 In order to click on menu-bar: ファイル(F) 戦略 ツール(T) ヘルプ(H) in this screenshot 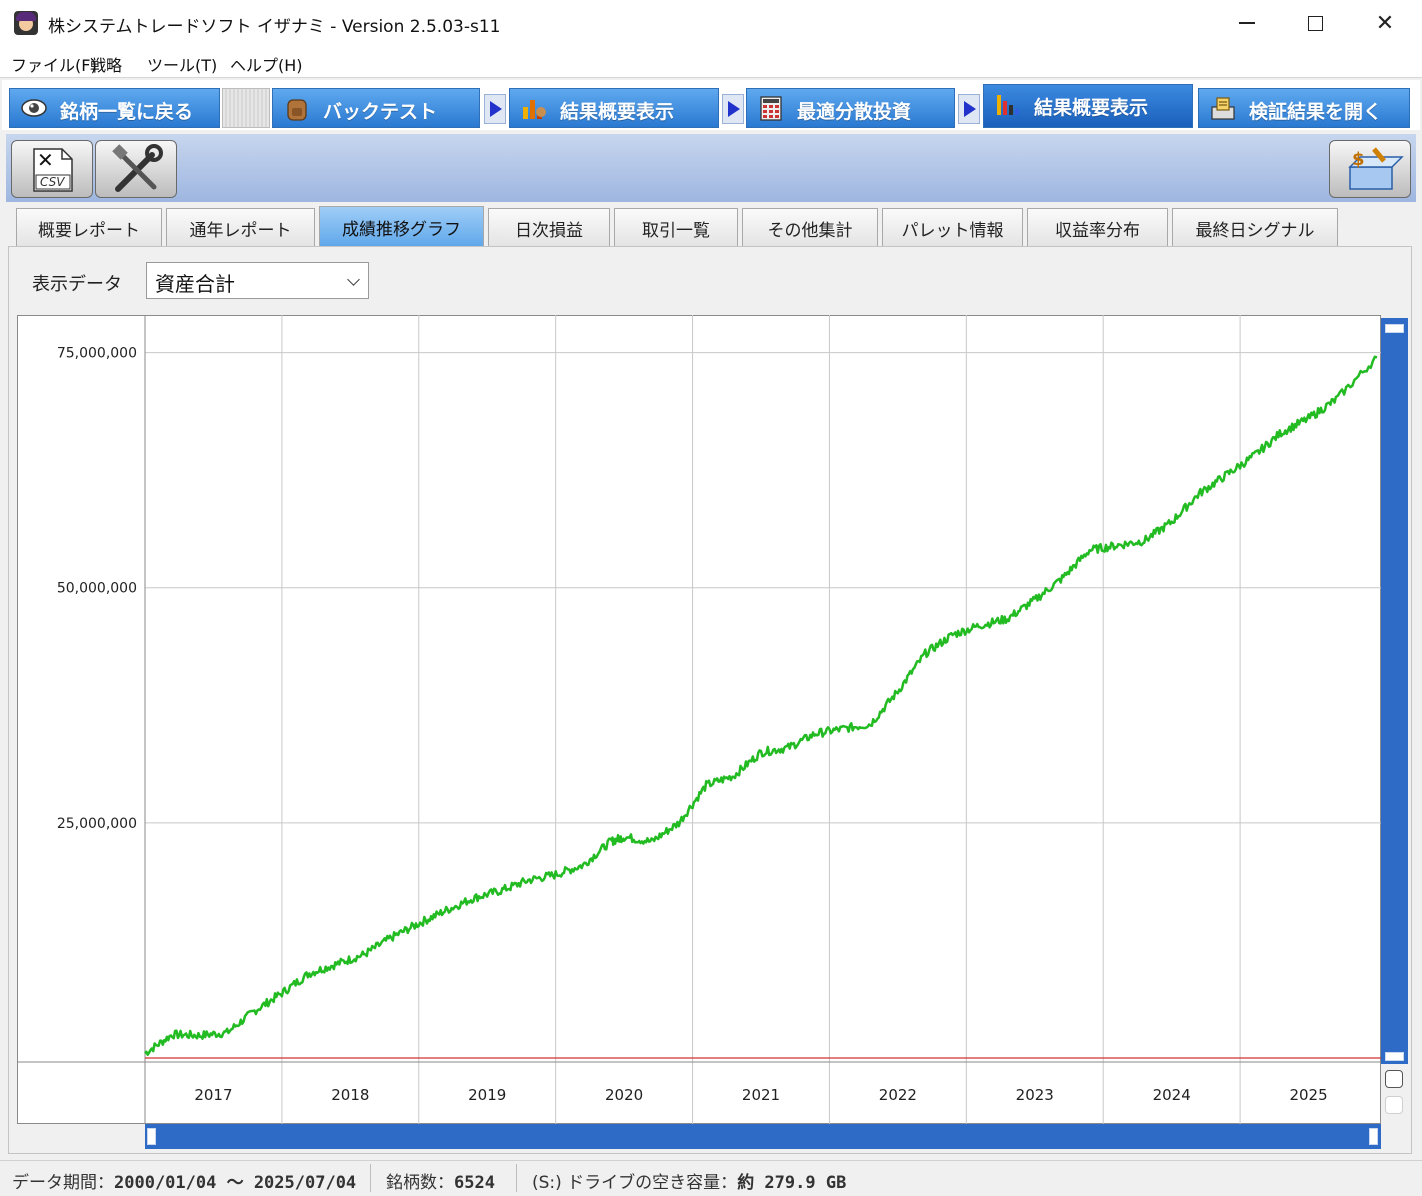, I will do `click(711, 62)`.